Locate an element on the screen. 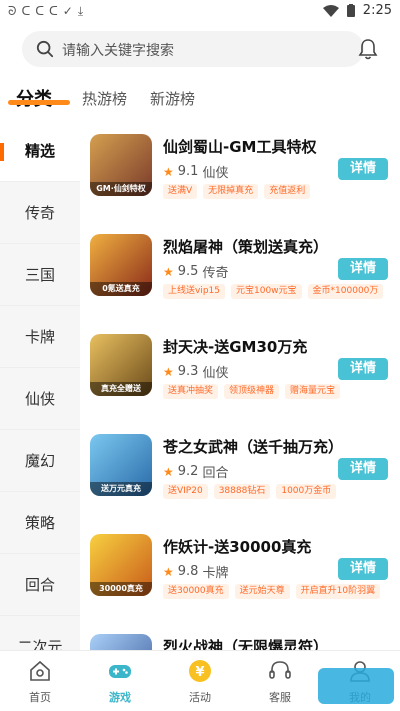 The image size is (400, 711). check-icon: ✓ is located at coordinates (67, 11).